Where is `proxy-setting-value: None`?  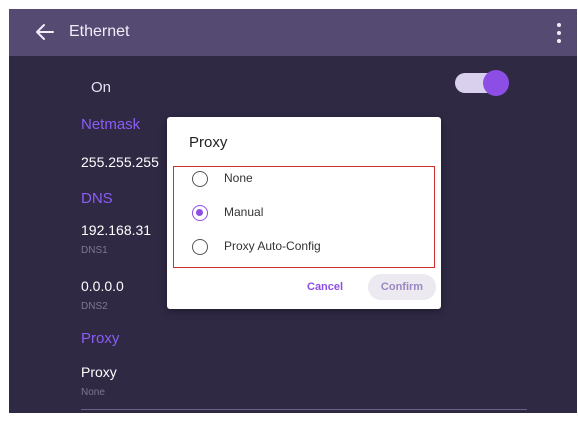
proxy-setting-value: None is located at coordinates (93, 392).